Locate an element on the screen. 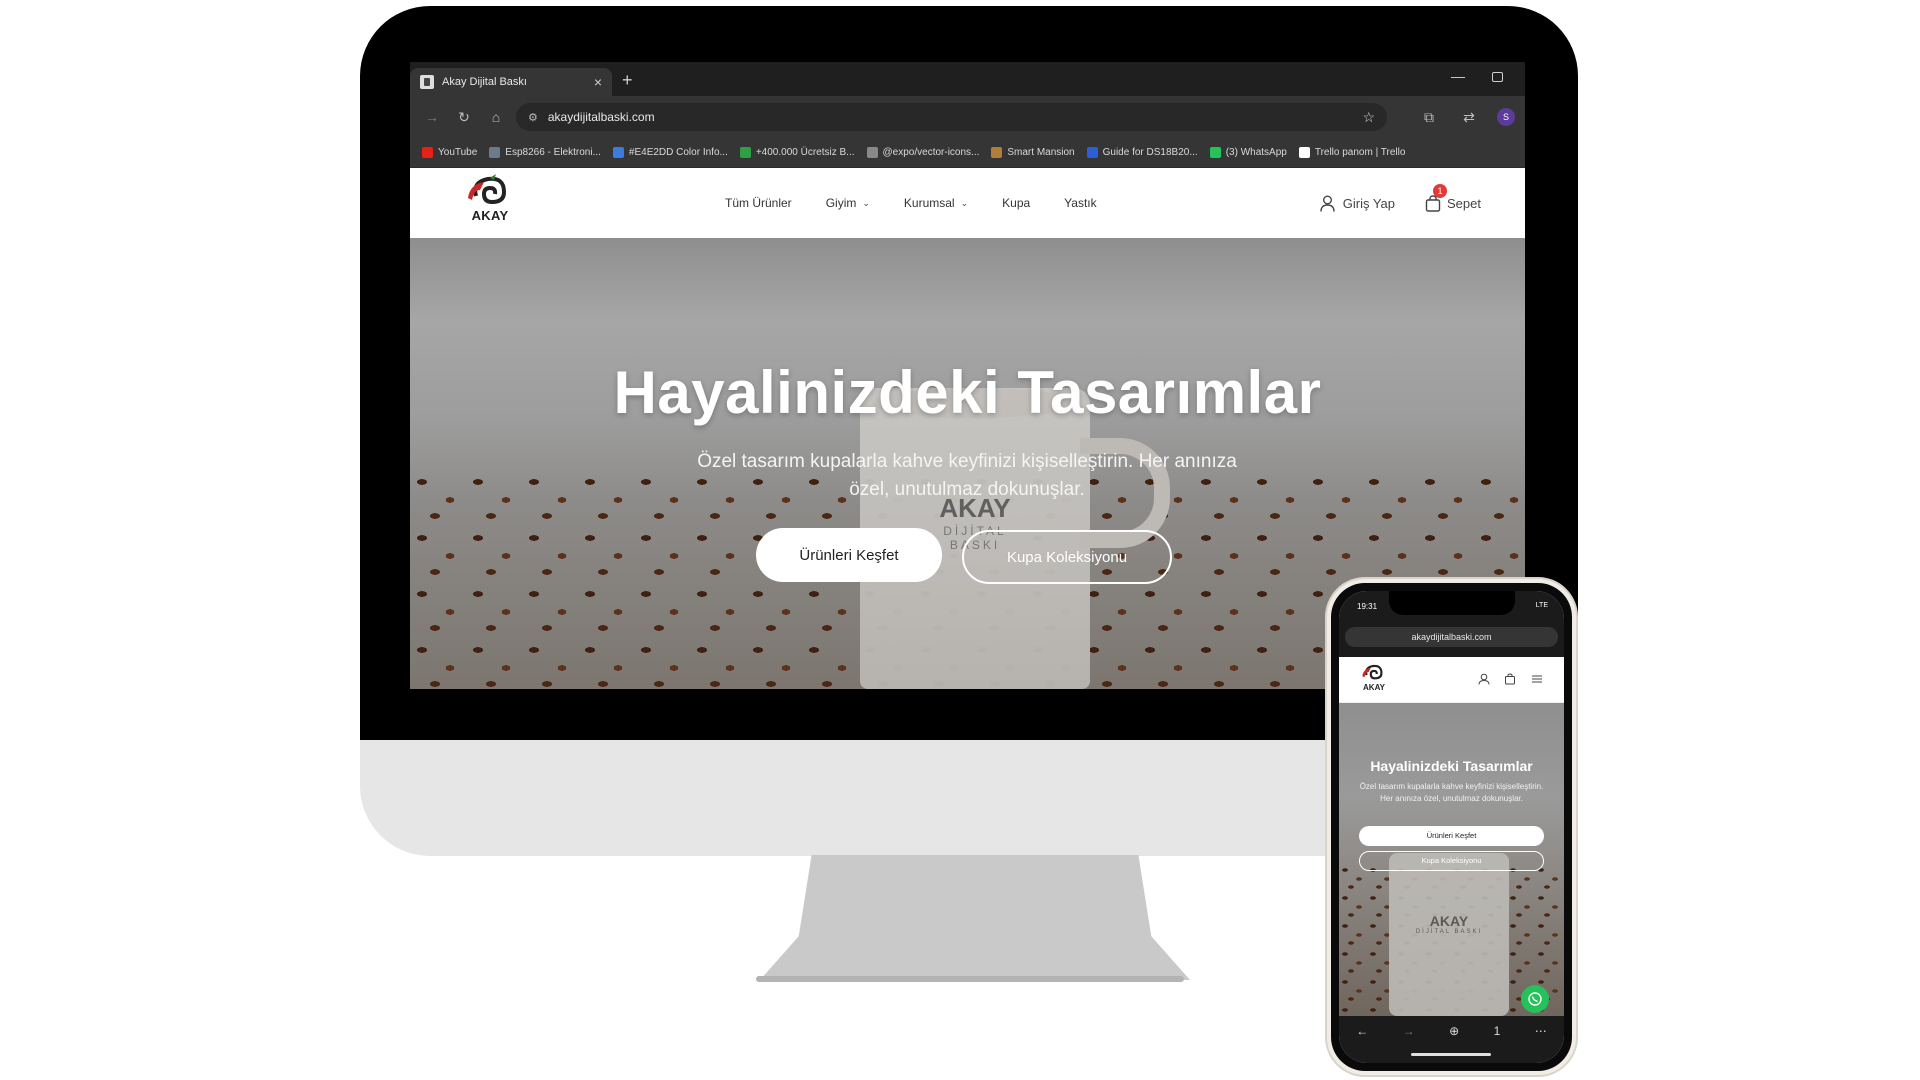  bookmark-item: Smart Mansion is located at coordinates (1033, 152).